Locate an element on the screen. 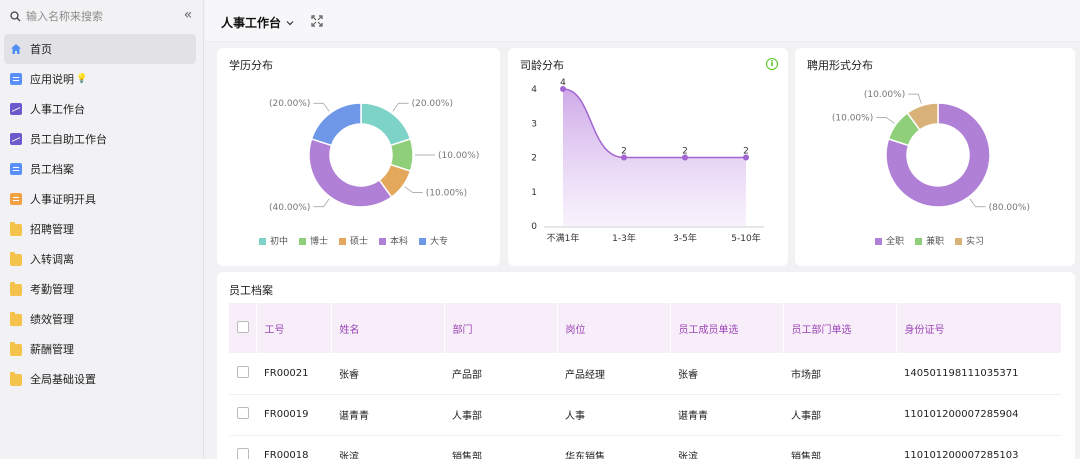 The width and height of the screenshot is (1080, 459). column-header: 身份证号 is located at coordinates (979, 328).